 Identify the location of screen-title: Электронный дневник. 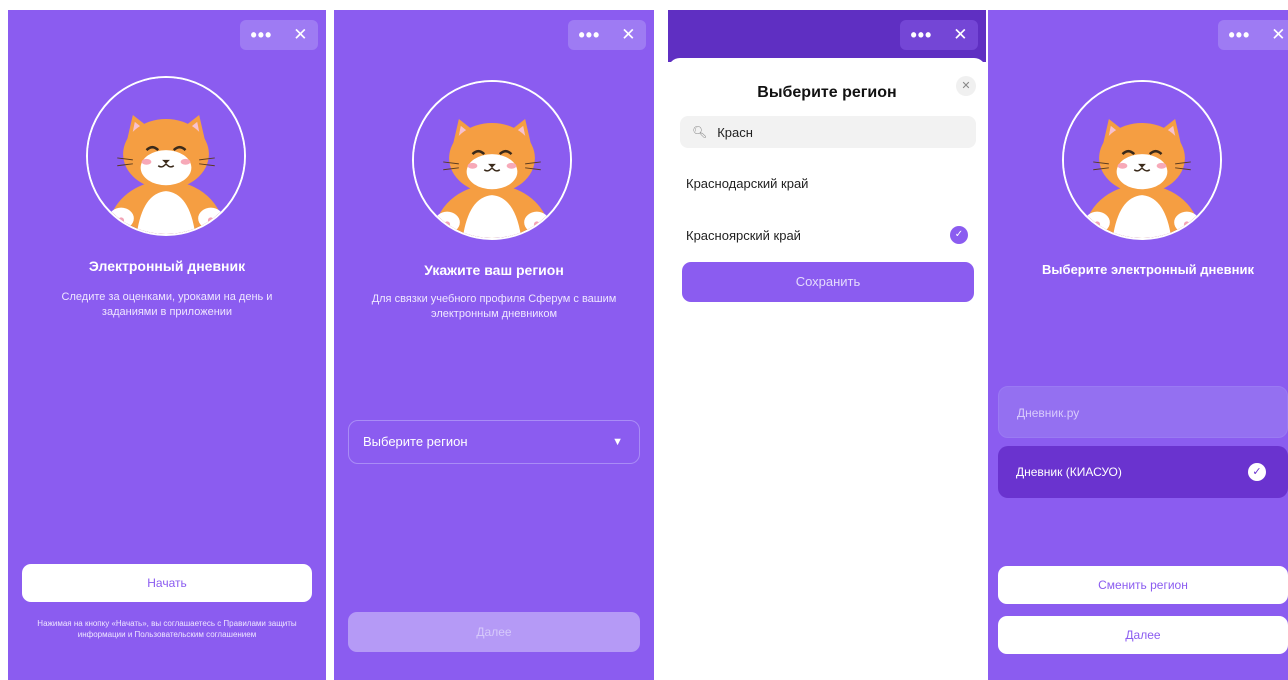
(167, 266).